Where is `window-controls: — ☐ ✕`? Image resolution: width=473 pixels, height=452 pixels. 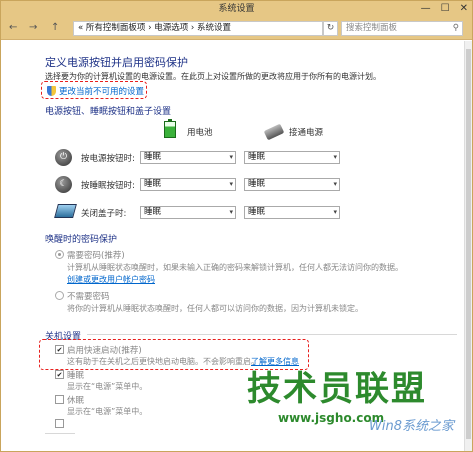
window-controls: — ☐ ✕ is located at coordinates (444, 9).